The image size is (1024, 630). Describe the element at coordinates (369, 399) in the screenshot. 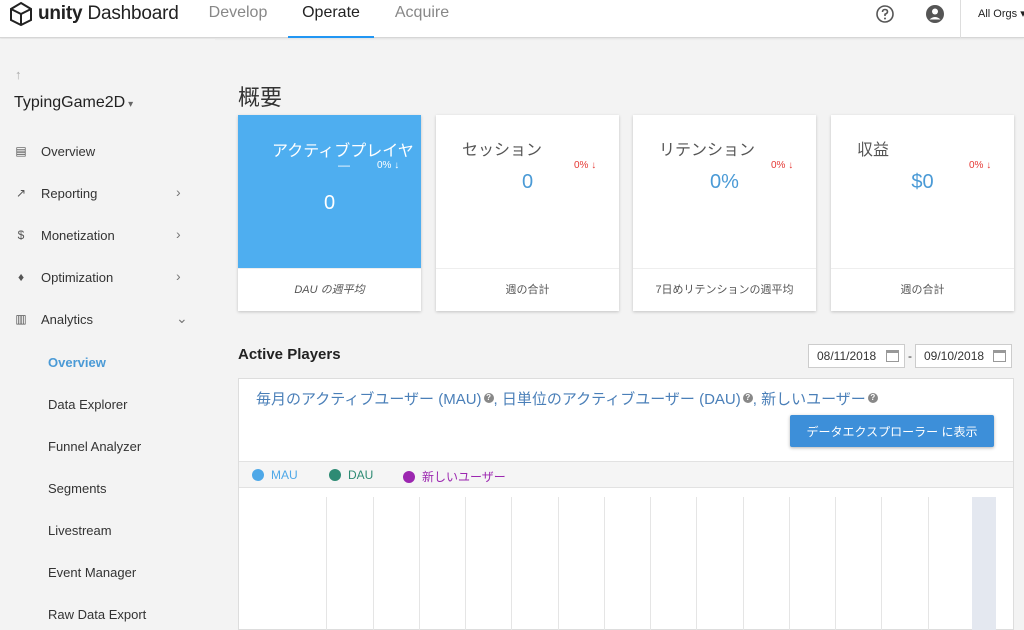

I see `mau-title: 毎月のアクティブユーザー (MAU)` at that location.